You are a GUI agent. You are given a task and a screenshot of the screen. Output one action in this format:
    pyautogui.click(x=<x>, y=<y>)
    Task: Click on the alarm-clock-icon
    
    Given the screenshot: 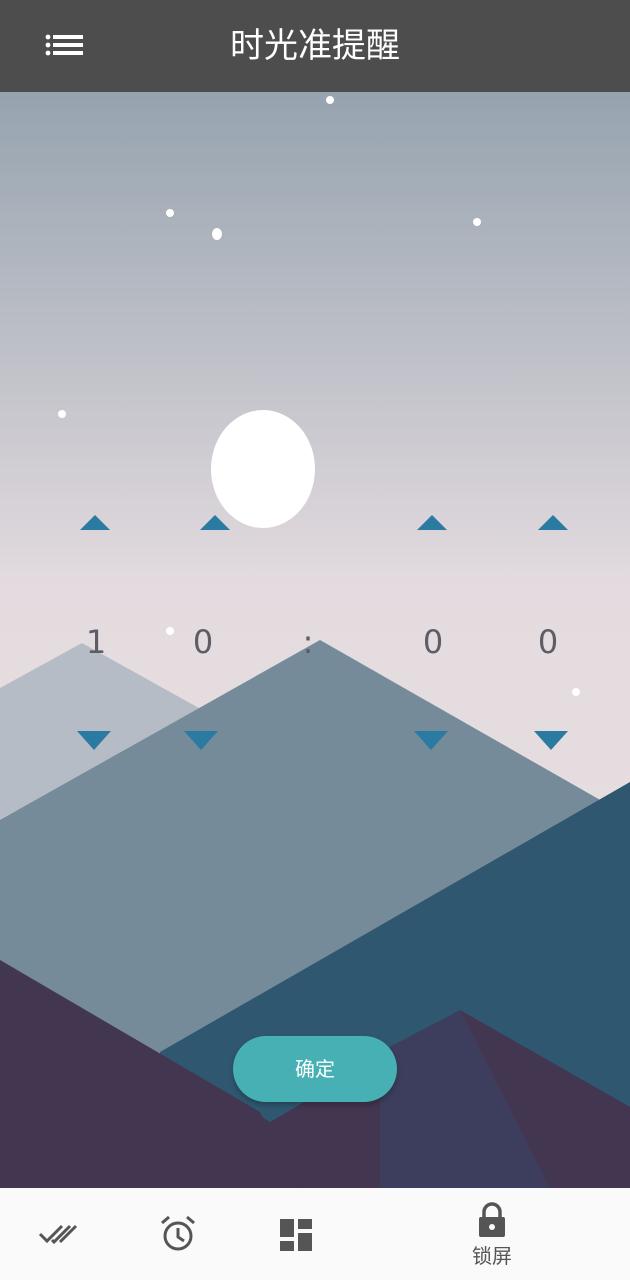 What is the action you would take?
    pyautogui.click(x=178, y=1233)
    